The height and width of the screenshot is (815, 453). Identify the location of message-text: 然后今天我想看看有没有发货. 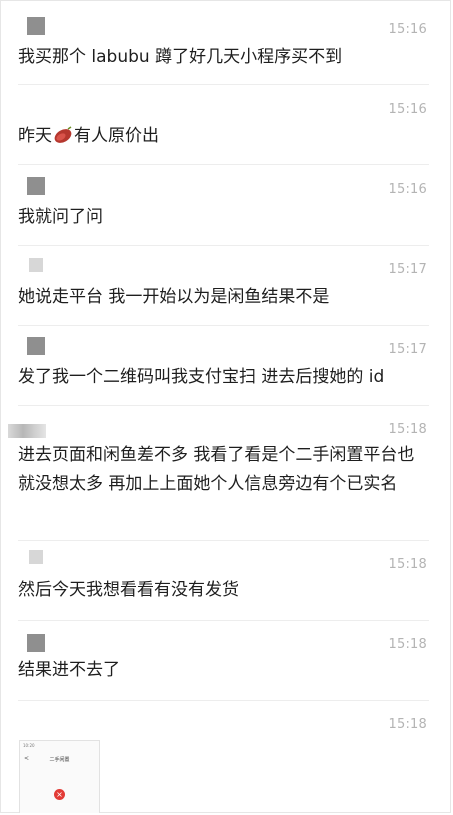
(128, 590).